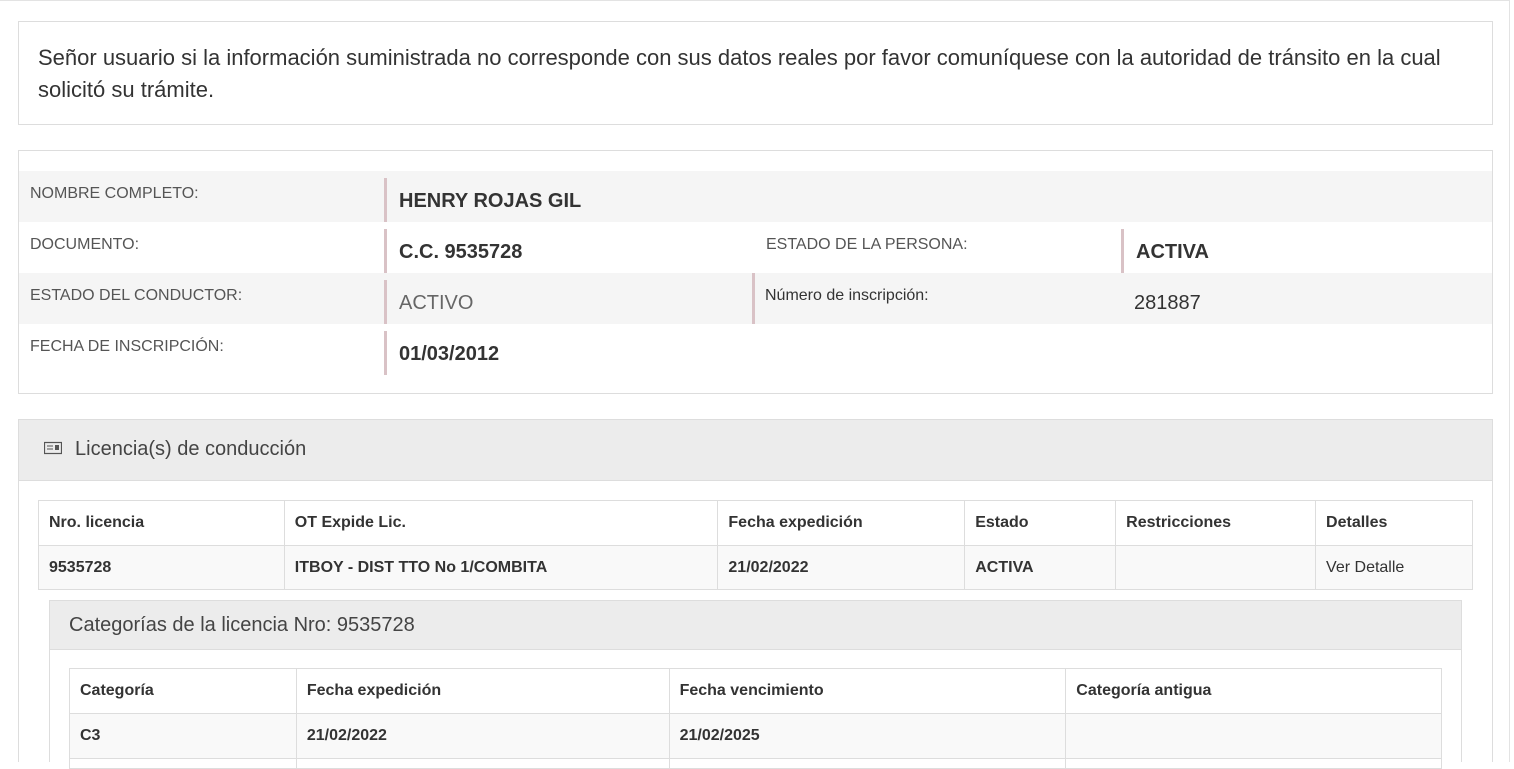  Describe the element at coordinates (1165, 251) in the screenshot. I see `estado-persona-value: ACTIVA` at that location.